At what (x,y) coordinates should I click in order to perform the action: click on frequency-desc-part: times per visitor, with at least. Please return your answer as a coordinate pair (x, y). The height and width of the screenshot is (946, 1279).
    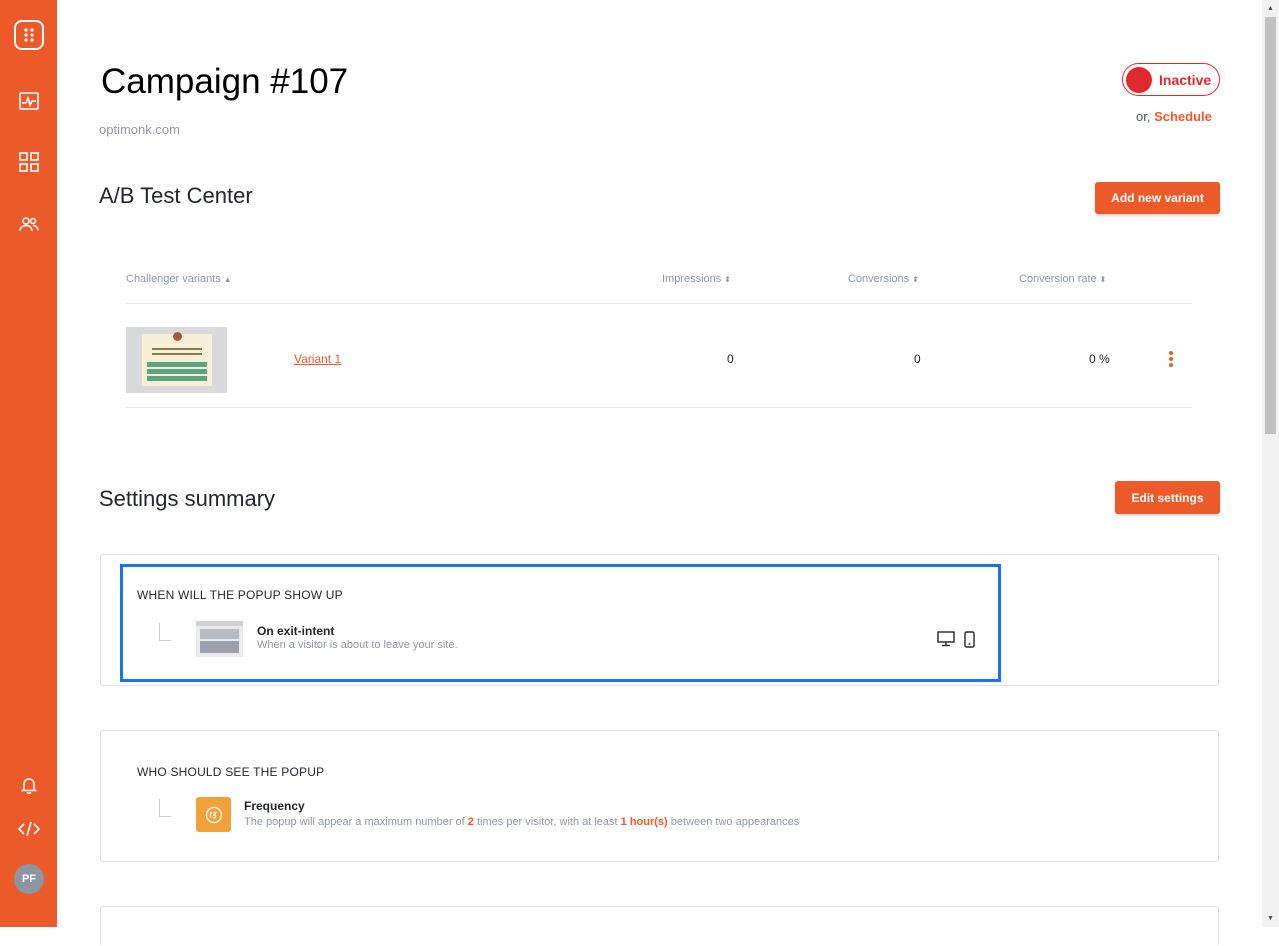
    Looking at the image, I should click on (547, 822).